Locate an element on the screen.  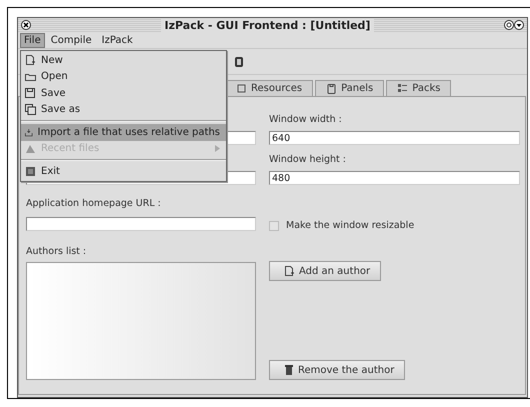
menu-item: Exit is located at coordinates (123, 171).